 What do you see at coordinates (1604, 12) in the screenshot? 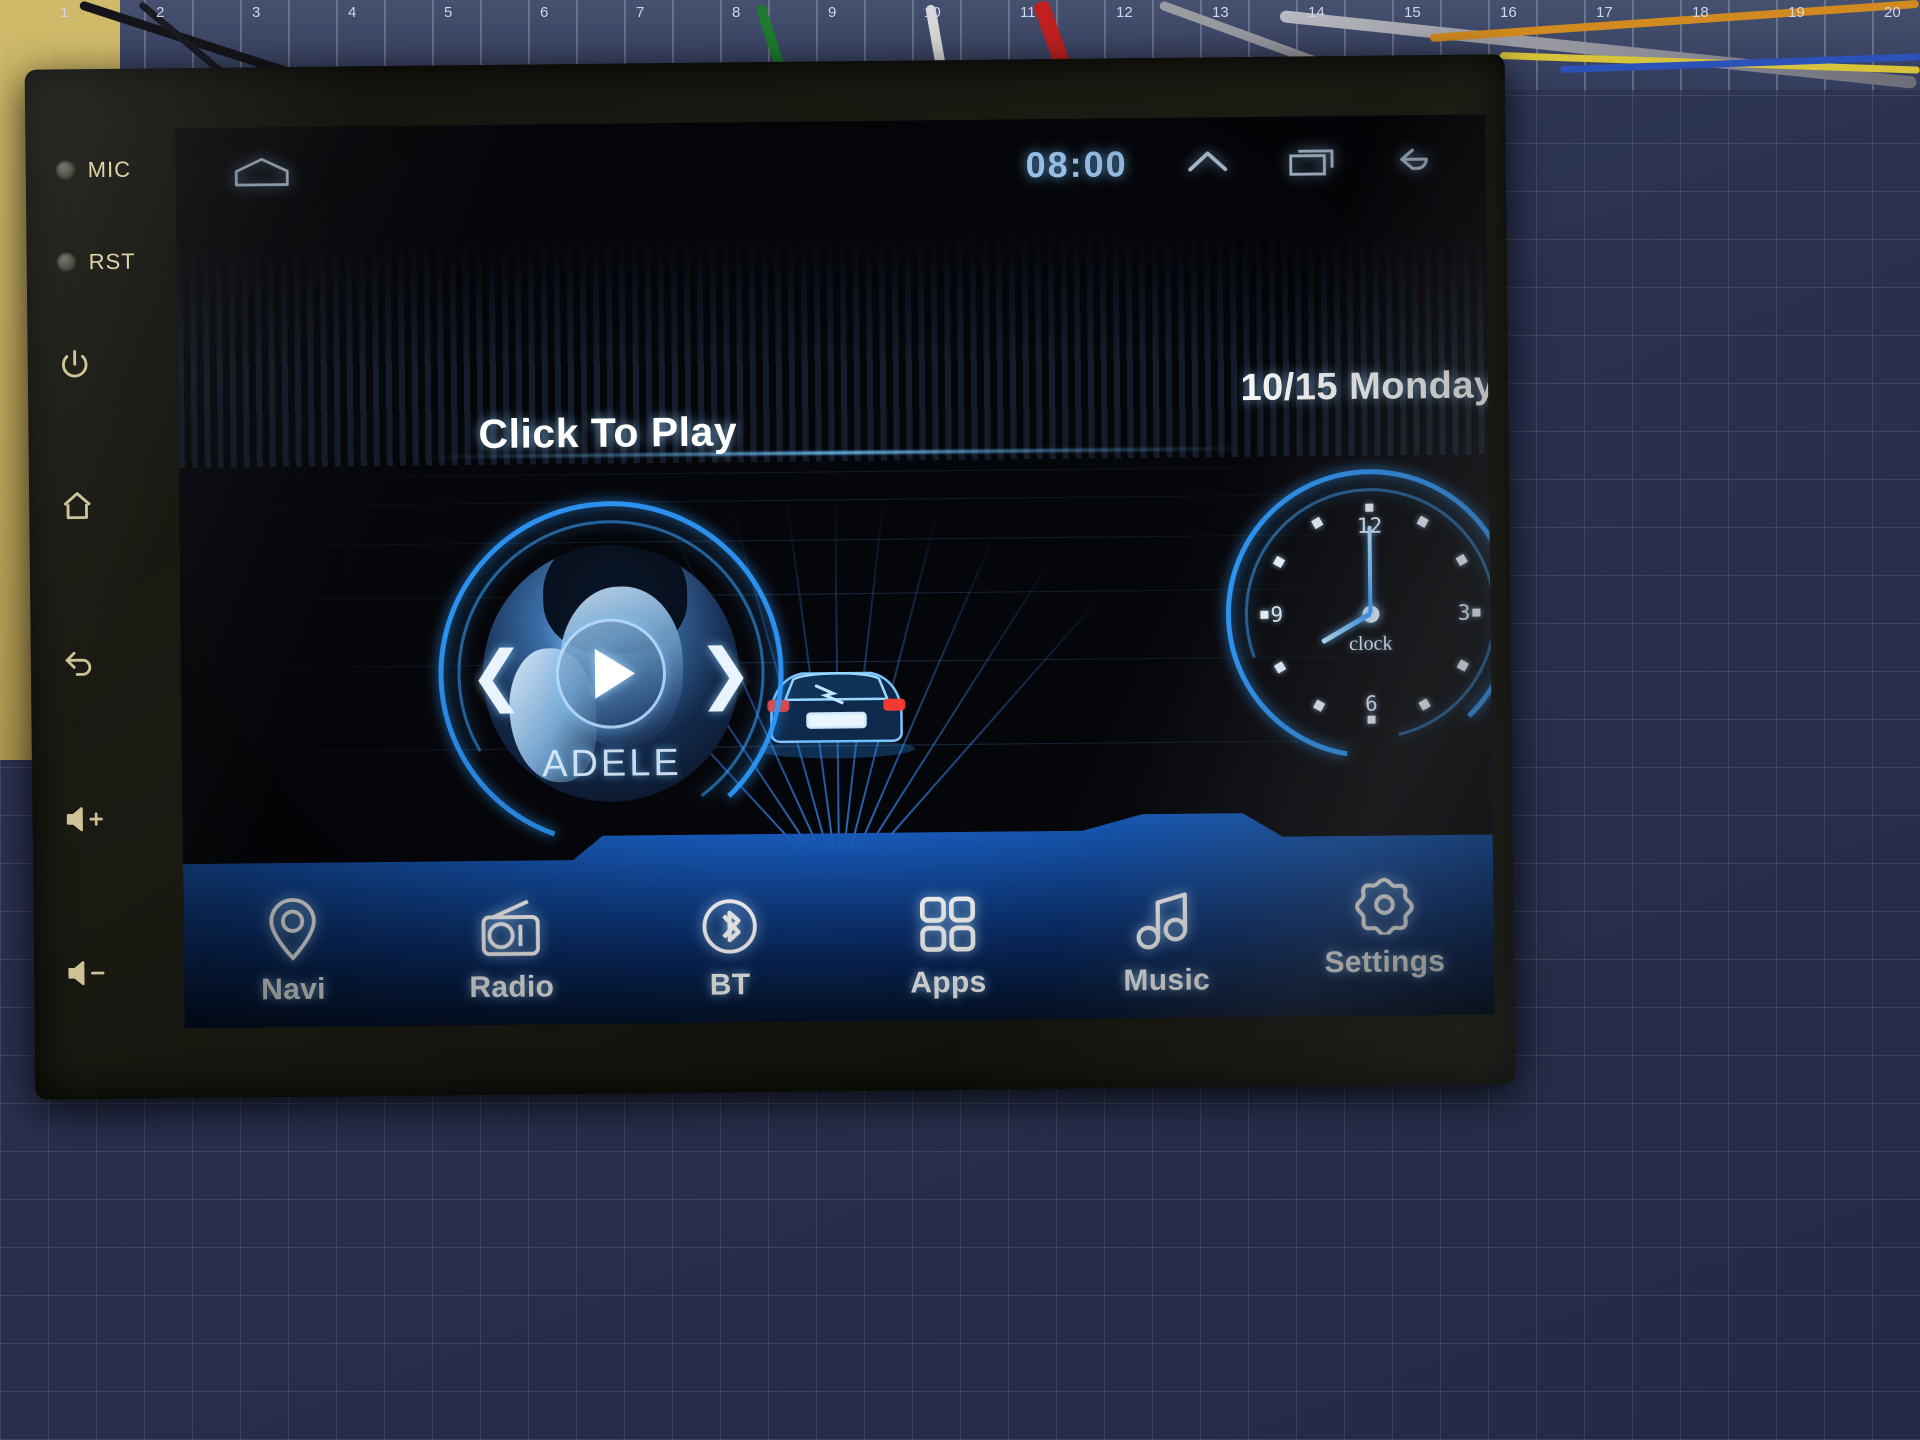
I see `ruler-number: 17` at bounding box center [1604, 12].